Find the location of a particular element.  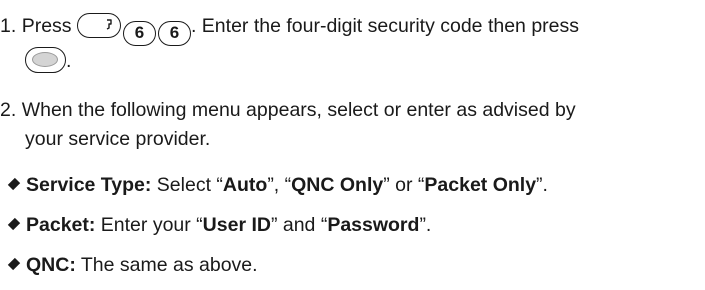

step-2-number: 2. is located at coordinates (8, 110).